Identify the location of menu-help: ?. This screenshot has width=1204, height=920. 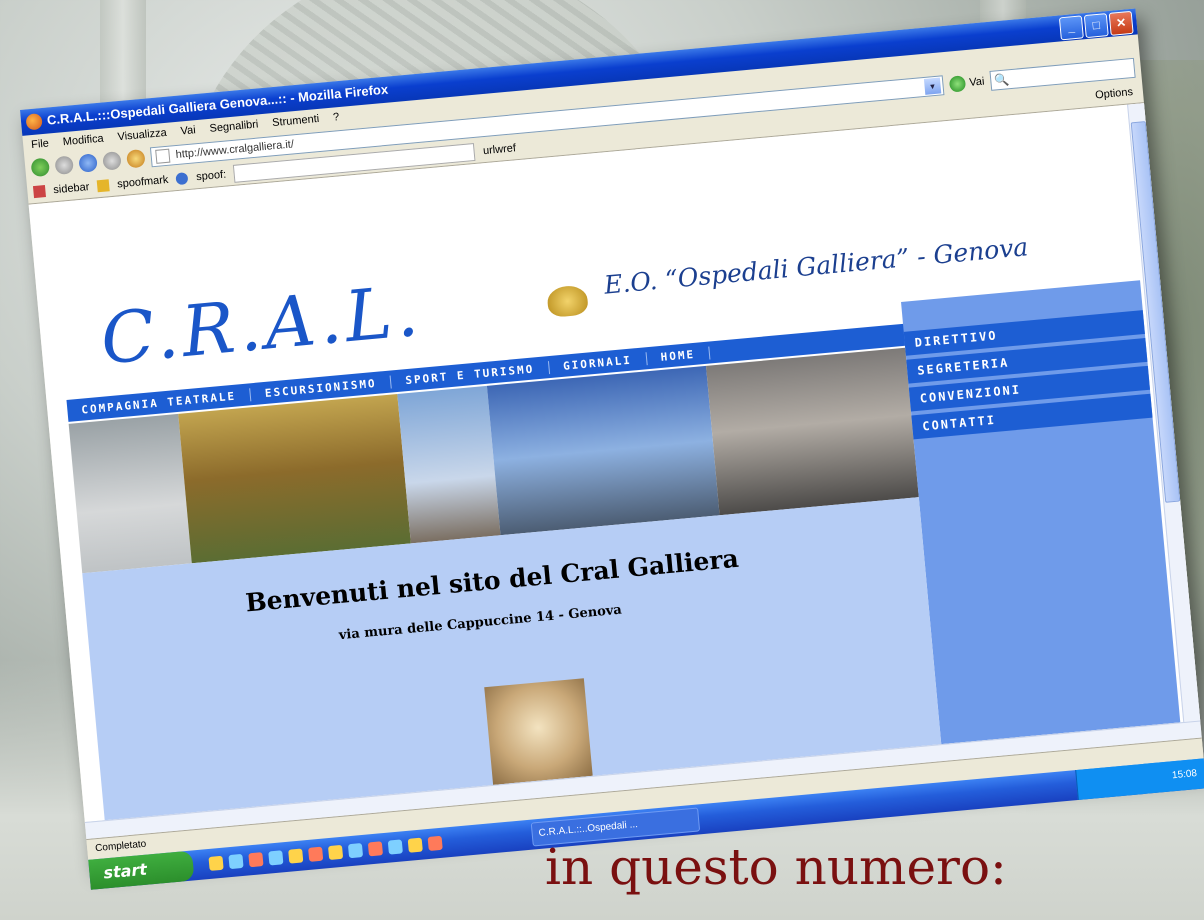
(336, 117).